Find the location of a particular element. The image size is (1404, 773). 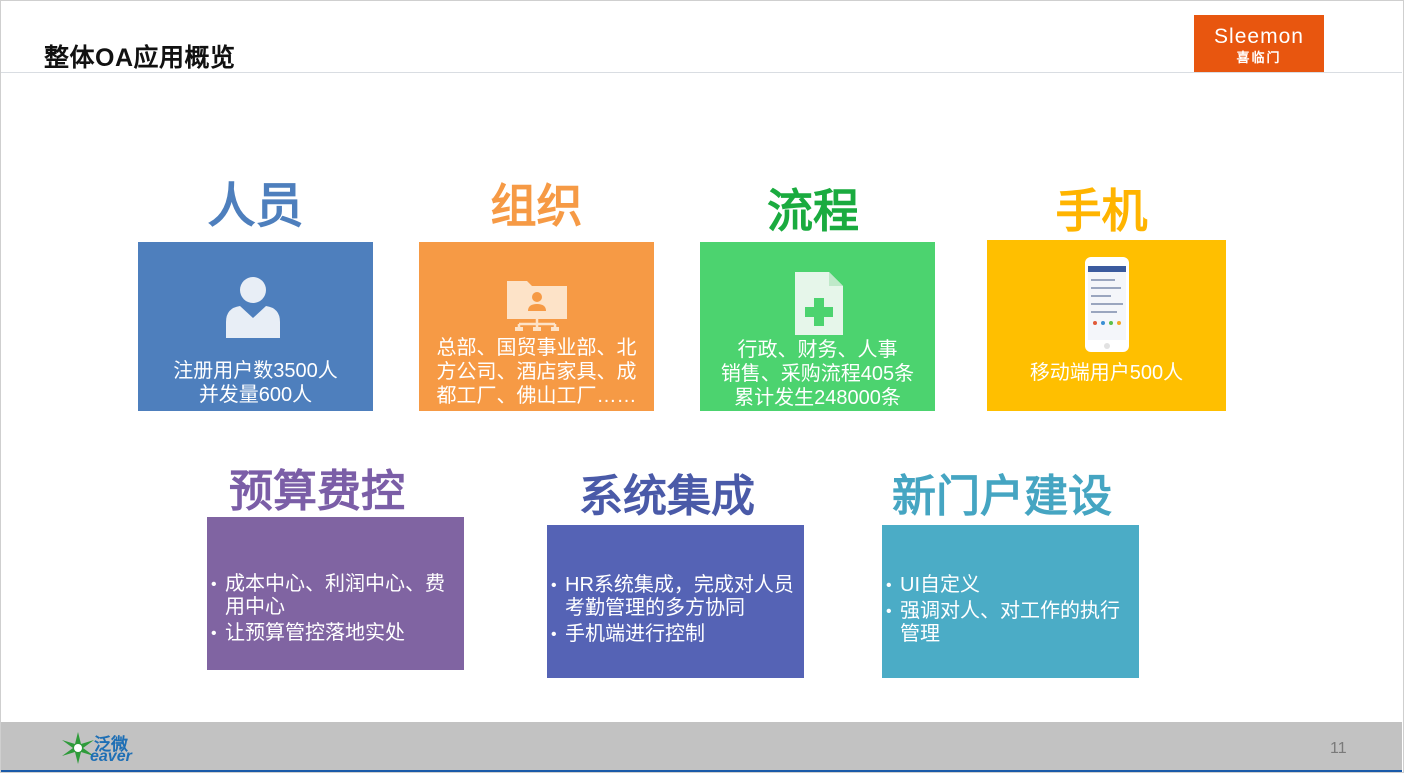

logo-text-cn: 喜临门 is located at coordinates (1259, 57).